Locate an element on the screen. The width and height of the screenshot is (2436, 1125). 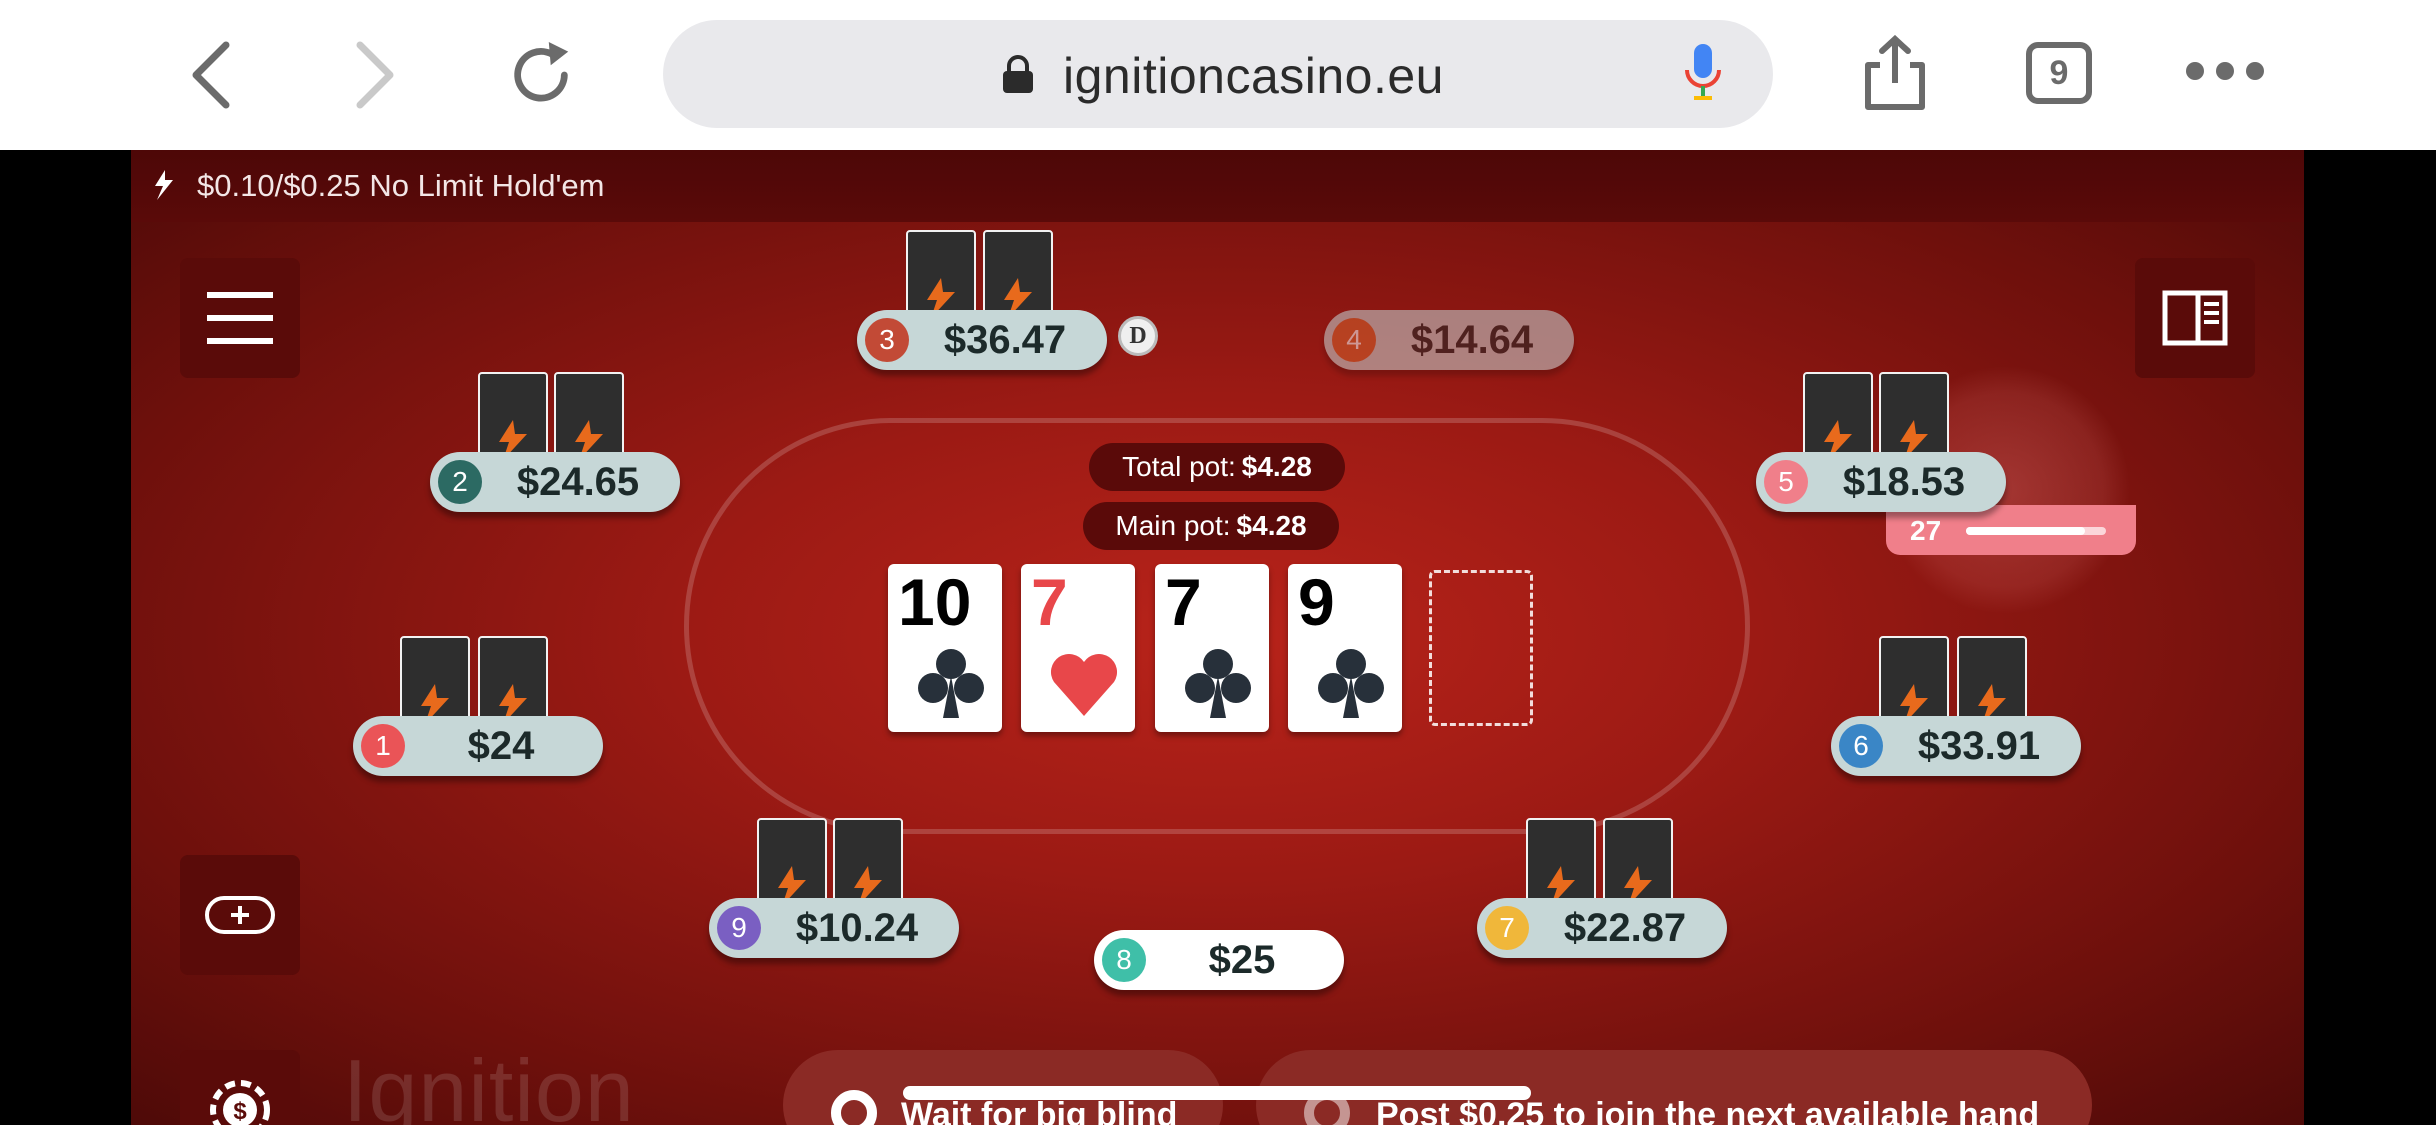
chip-dollar-icon: $ is located at coordinates (240, 1102).